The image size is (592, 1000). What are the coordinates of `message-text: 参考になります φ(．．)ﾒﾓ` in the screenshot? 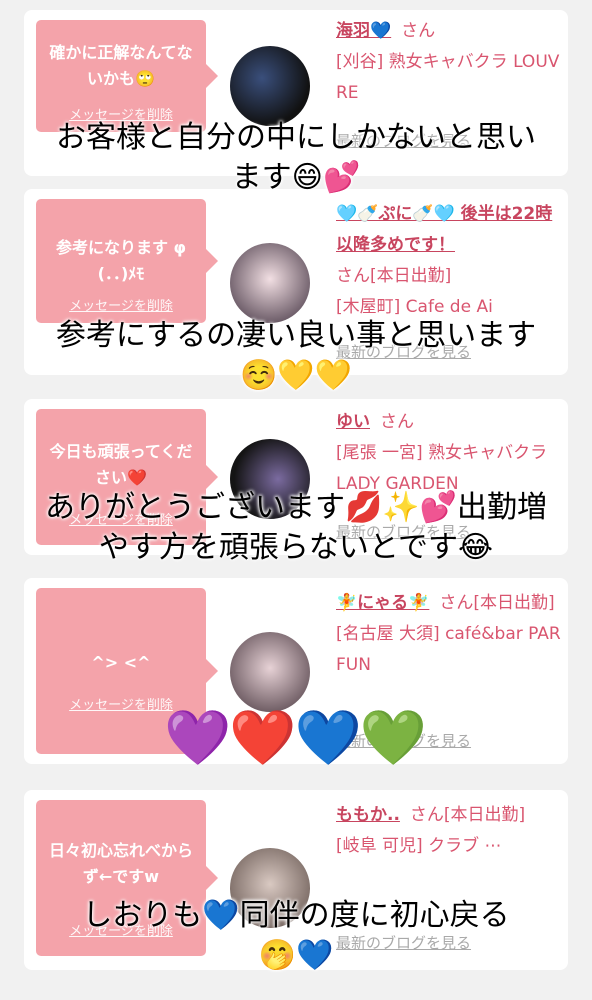 It's located at (121, 260).